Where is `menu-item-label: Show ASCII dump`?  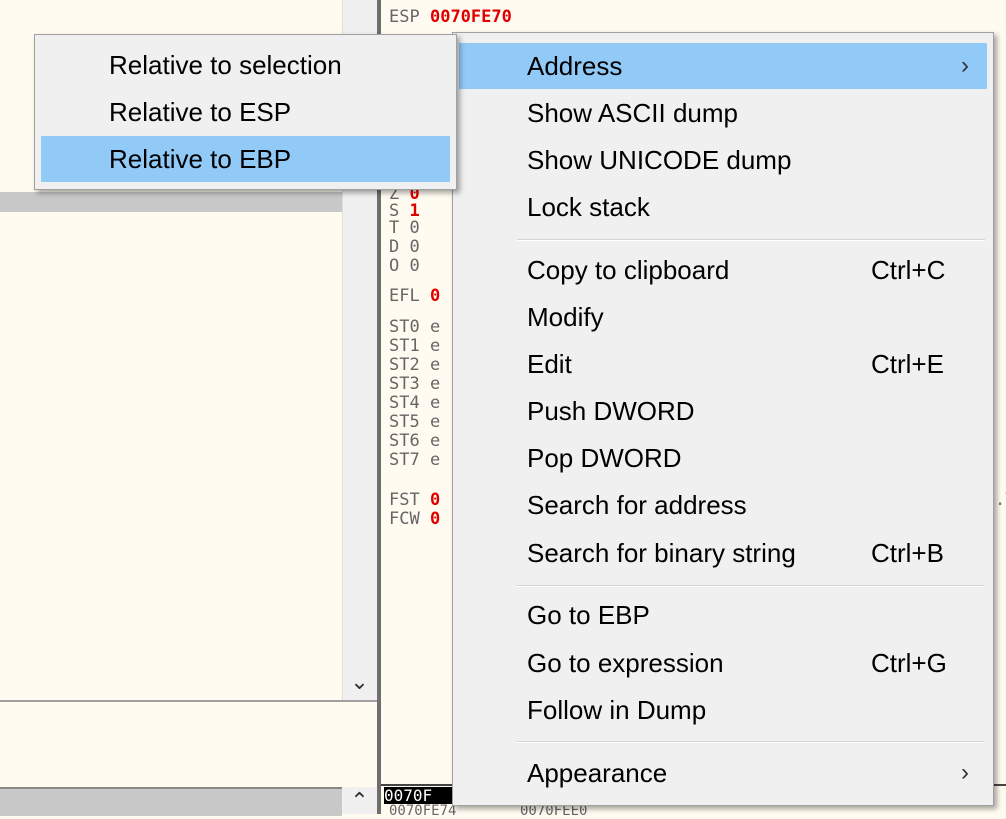 menu-item-label: Show ASCII dump is located at coordinates (632, 113).